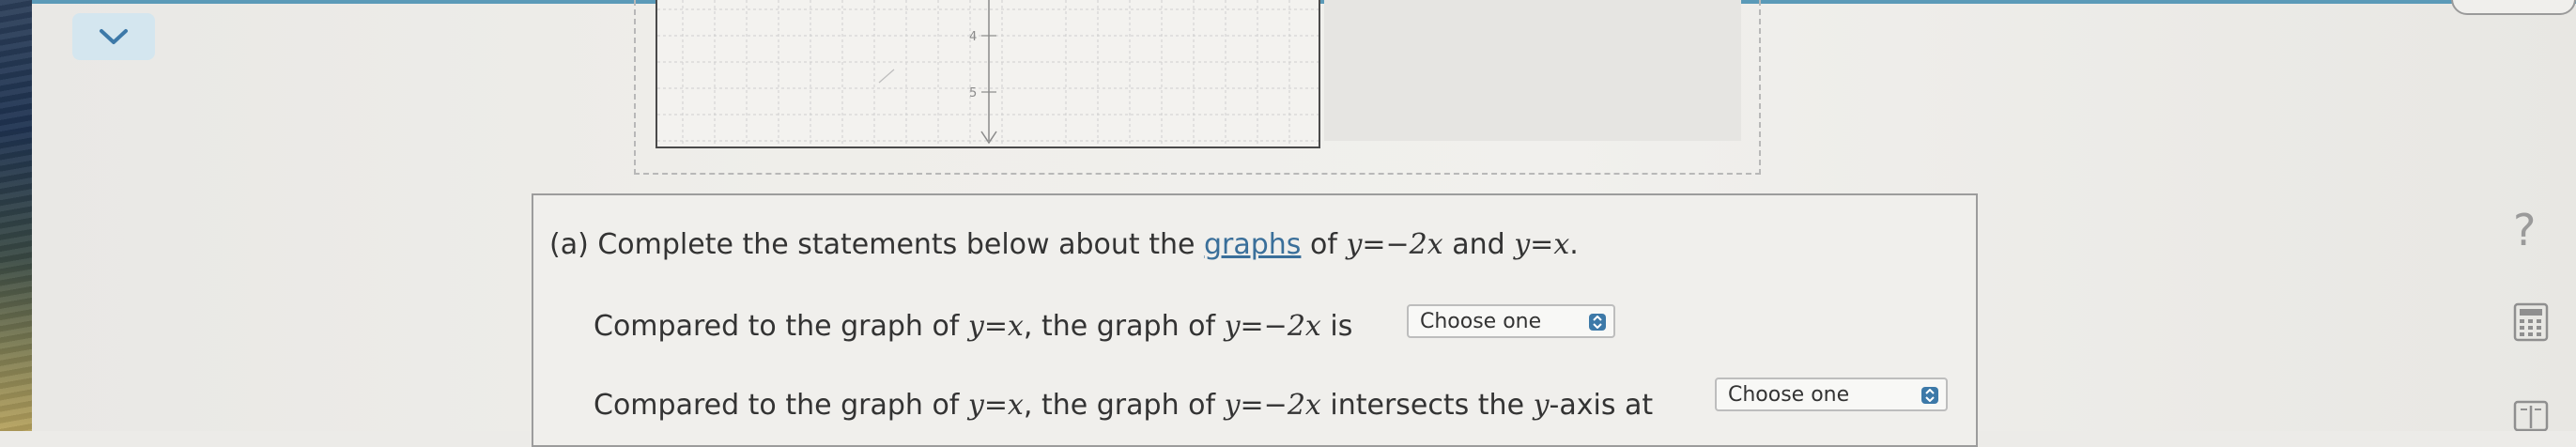  I want to click on statement-2-select-value: Choose one, so click(1789, 394).